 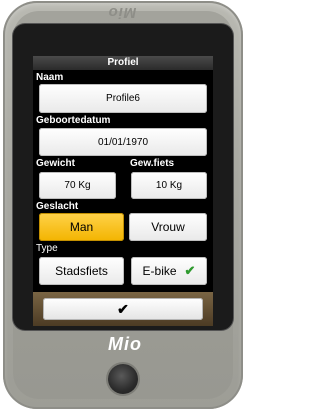 What do you see at coordinates (123, 379) in the screenshot?
I see `home-button` at bounding box center [123, 379].